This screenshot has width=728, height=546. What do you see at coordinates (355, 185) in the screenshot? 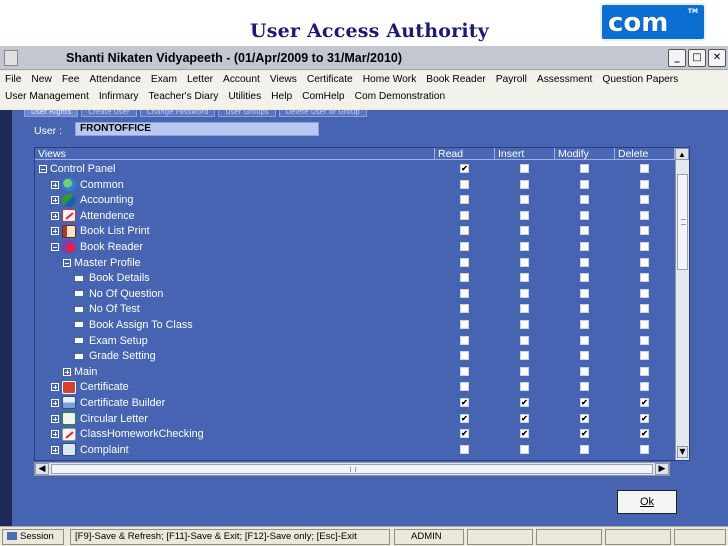
I see `tree-row: Common` at bounding box center [355, 185].